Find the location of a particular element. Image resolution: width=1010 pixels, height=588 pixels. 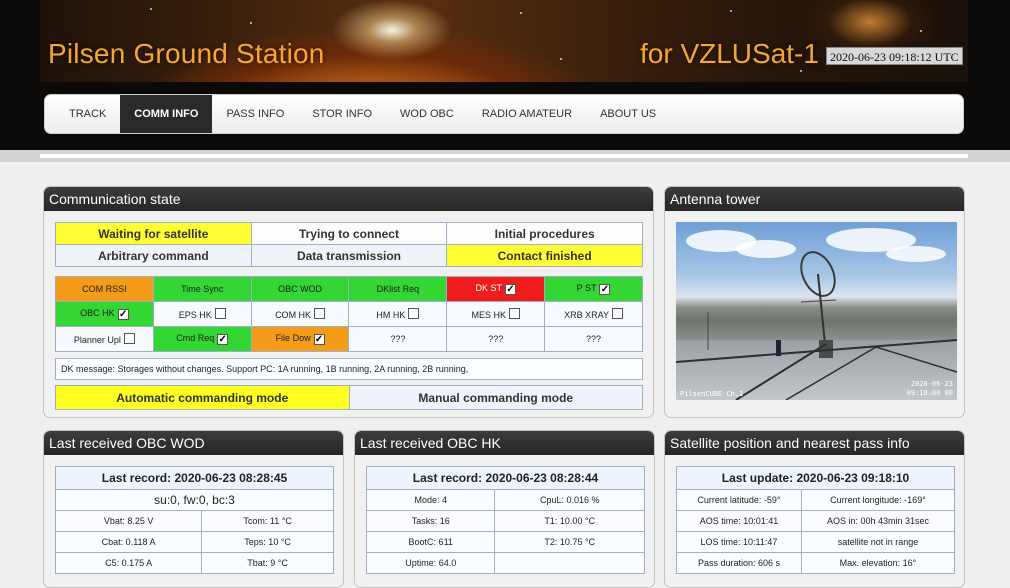

flag-label: HM HK is located at coordinates (391, 315).